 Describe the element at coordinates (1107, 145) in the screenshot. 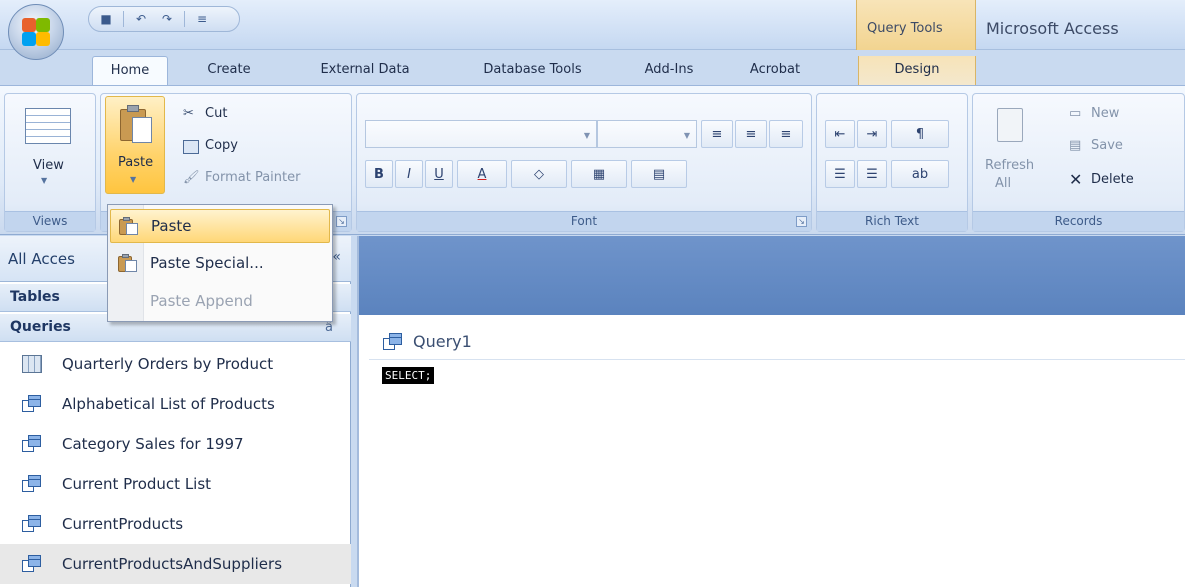

I see `save-record-button: Save` at that location.